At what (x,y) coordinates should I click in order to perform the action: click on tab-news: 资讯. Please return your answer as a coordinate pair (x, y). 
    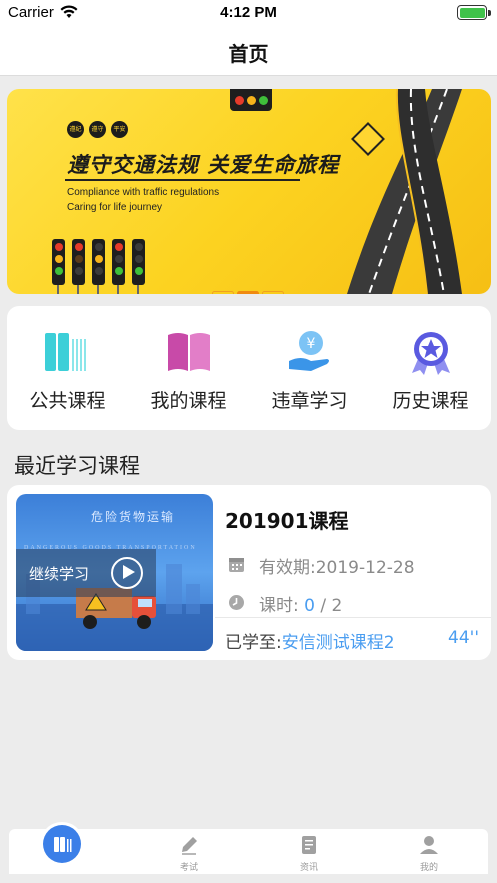
    Looking at the image, I should click on (309, 851).